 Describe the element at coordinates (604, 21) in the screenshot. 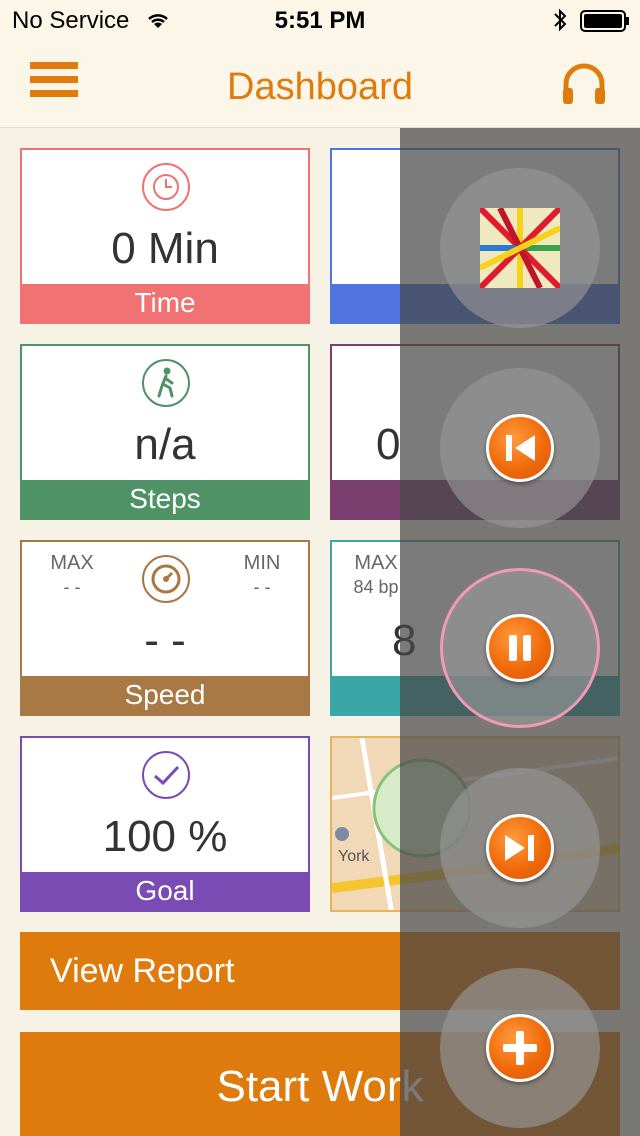

I see `battery-icon` at that location.